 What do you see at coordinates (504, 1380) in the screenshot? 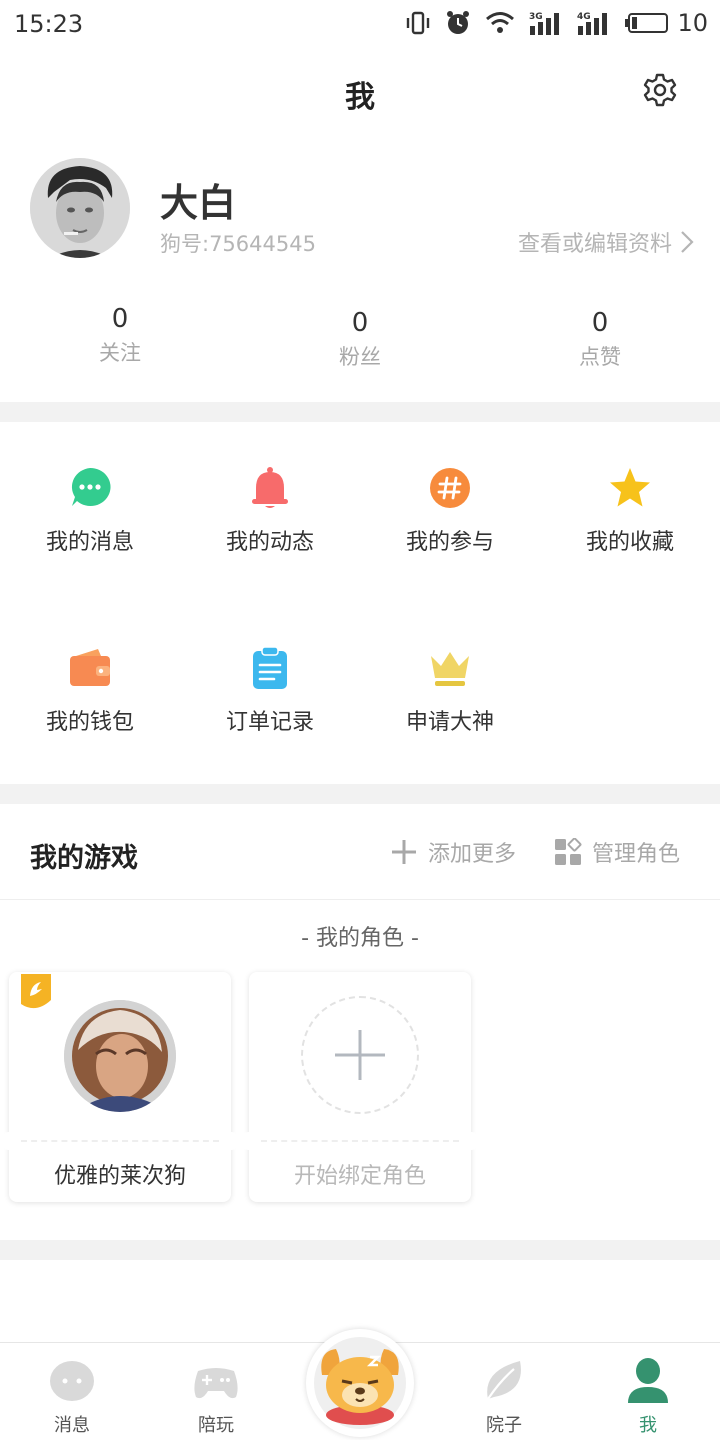
I see `leaf-icon` at bounding box center [504, 1380].